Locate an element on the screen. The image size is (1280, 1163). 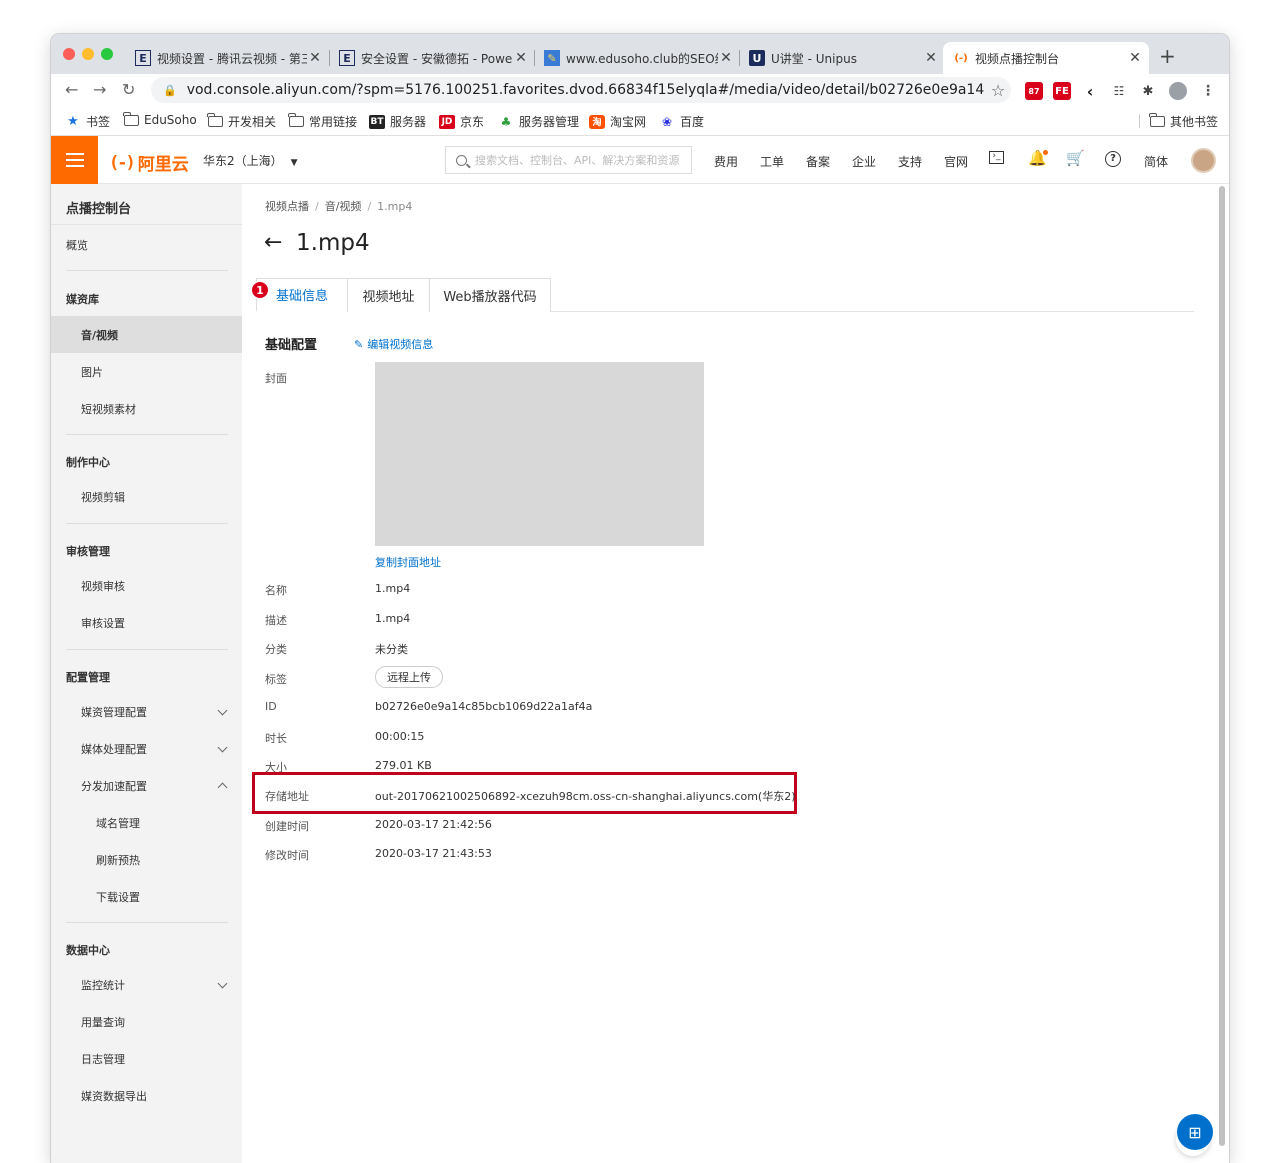
bookmark-item: 常用链接 is located at coordinates (322, 121).